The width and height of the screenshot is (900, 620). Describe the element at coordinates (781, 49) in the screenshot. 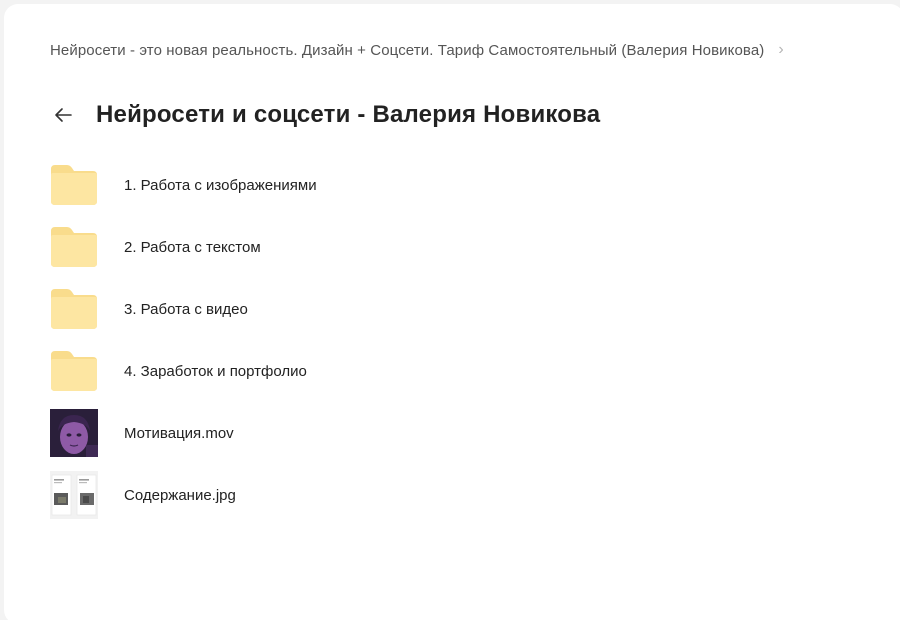

I see `chevron-right-icon: ›` at that location.